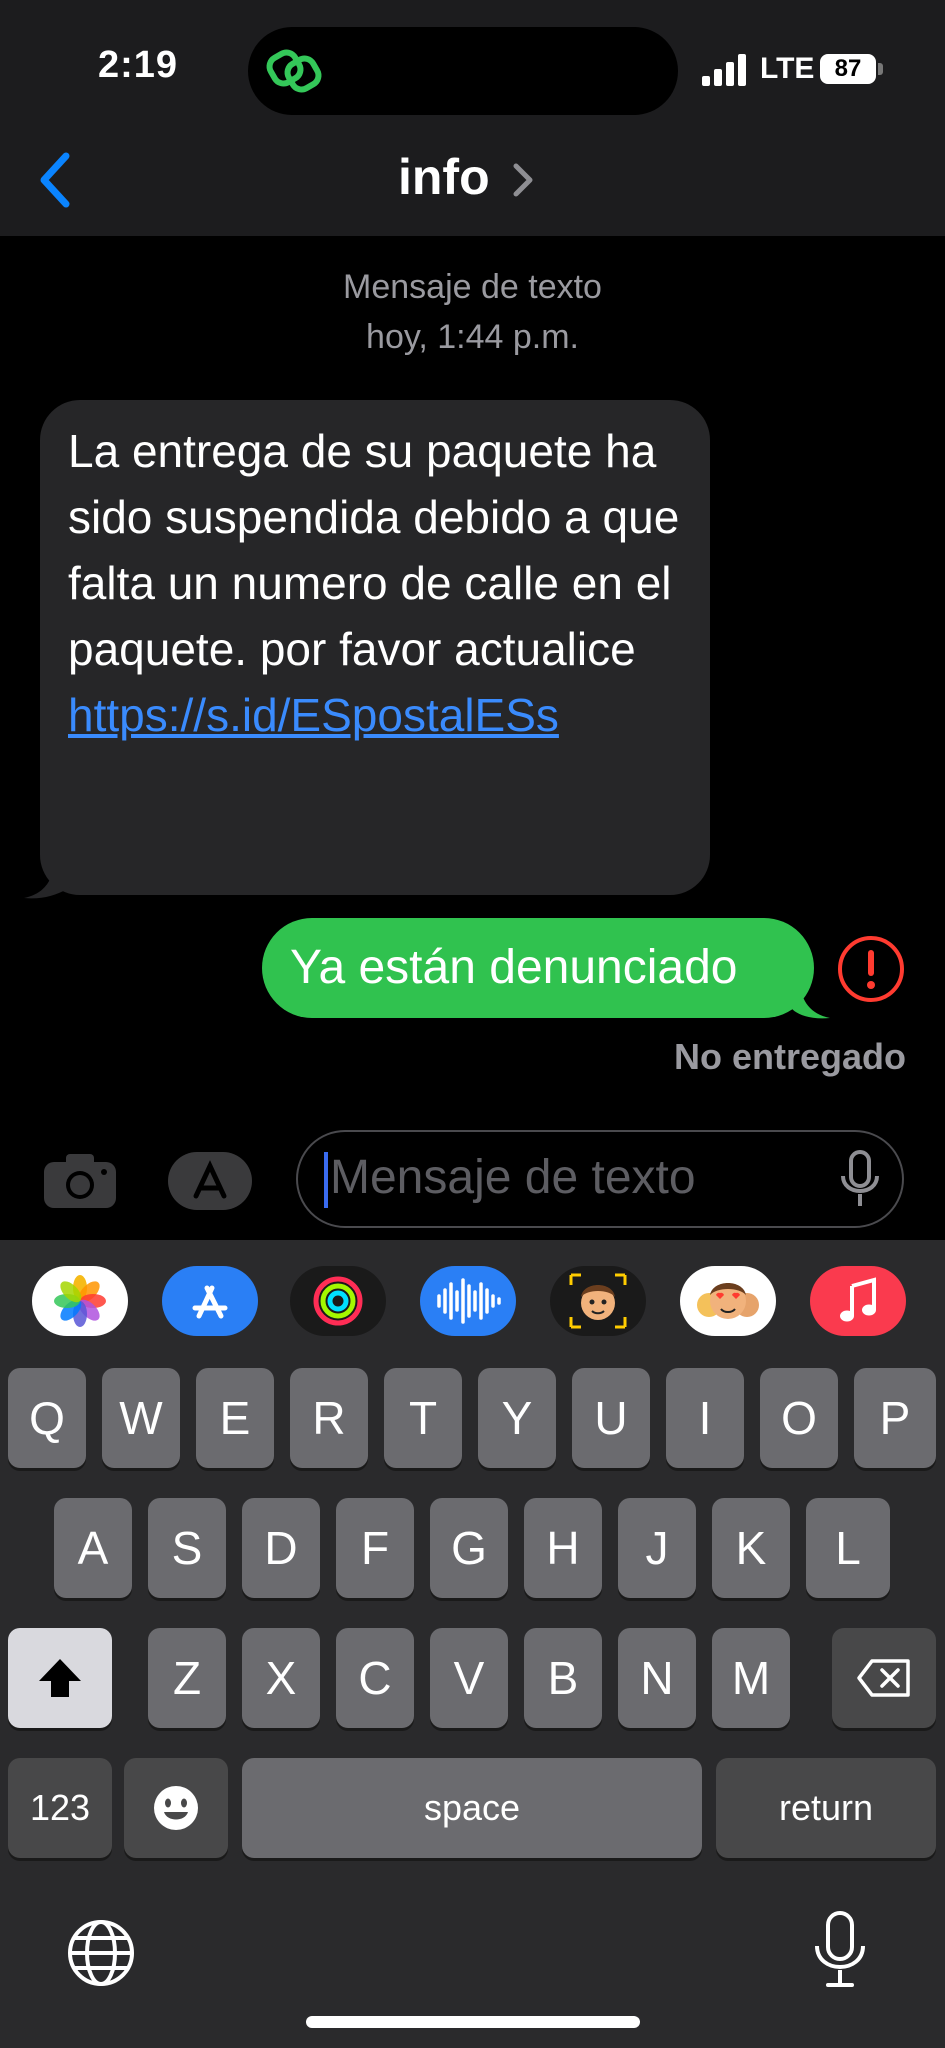 Image resolution: width=945 pixels, height=2048 pixels. I want to click on key-s: S, so click(187, 1548).